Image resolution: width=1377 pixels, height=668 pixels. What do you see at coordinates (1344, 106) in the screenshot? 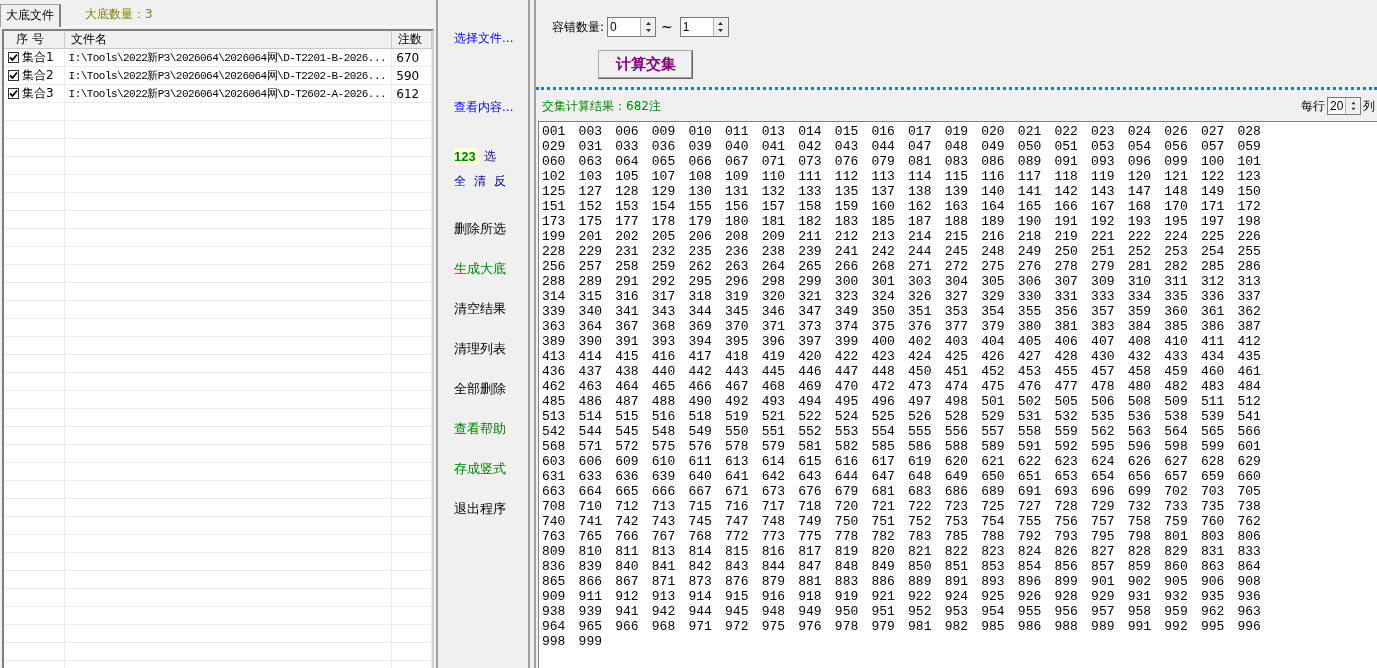
I see `spin-field: 20` at bounding box center [1344, 106].